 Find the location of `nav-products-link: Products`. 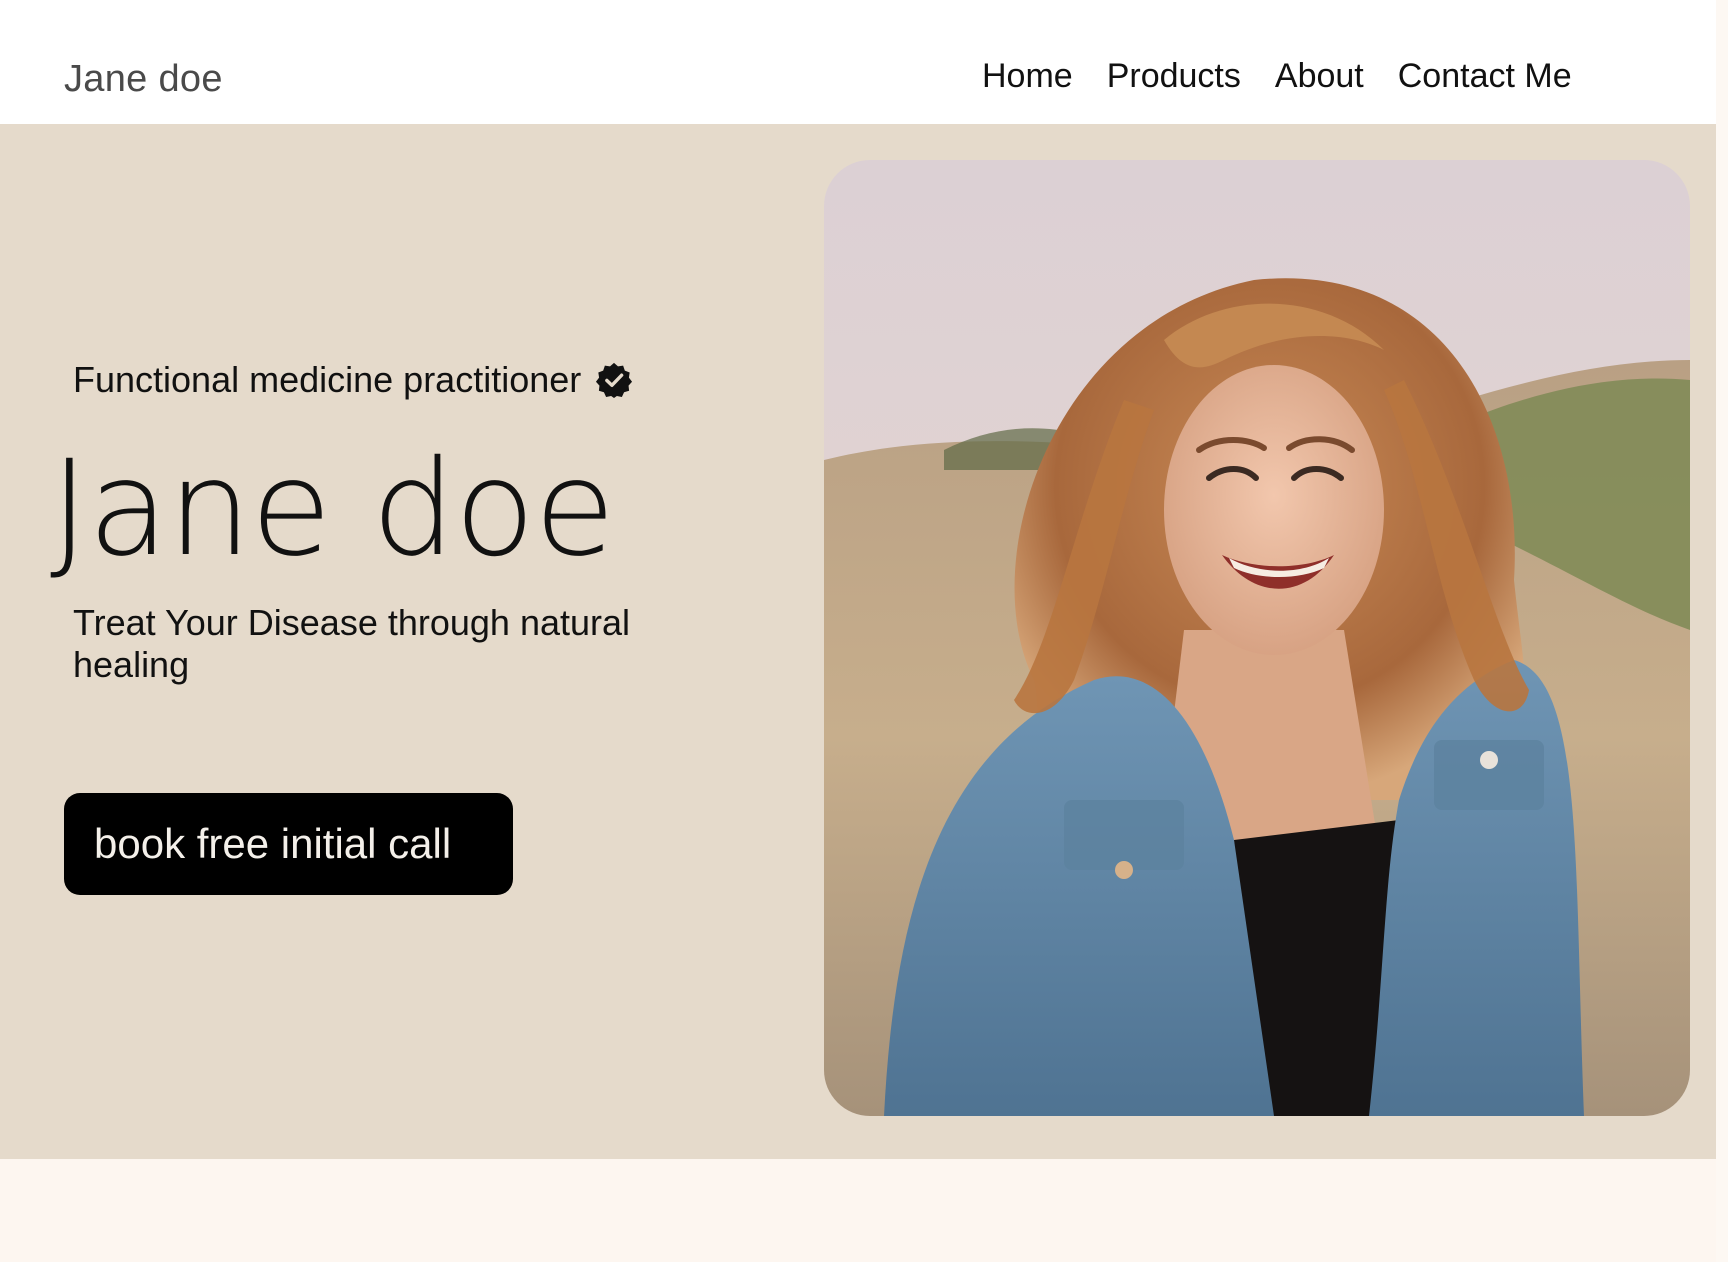

nav-products-link: Products is located at coordinates (1174, 76).